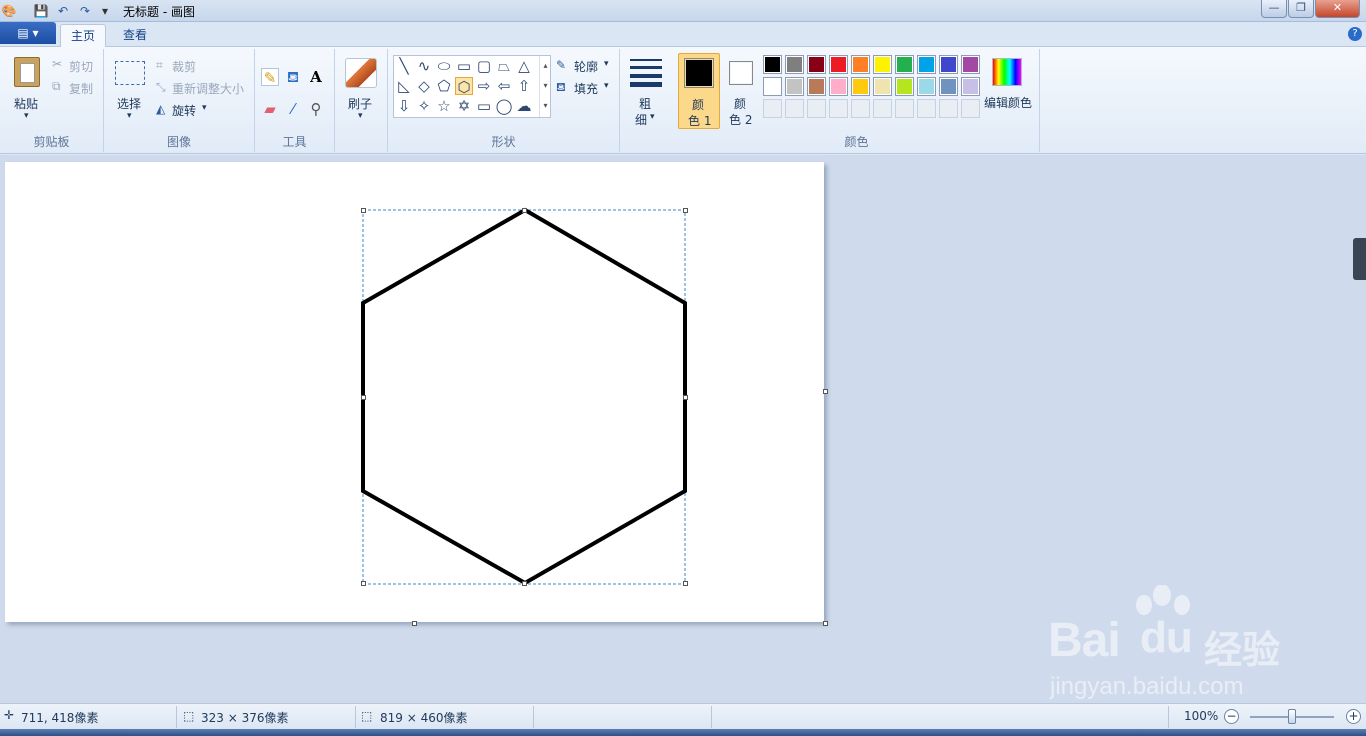 The width and height of the screenshot is (1366, 736). I want to click on diamond-shape-icon: ◇, so click(424, 86).